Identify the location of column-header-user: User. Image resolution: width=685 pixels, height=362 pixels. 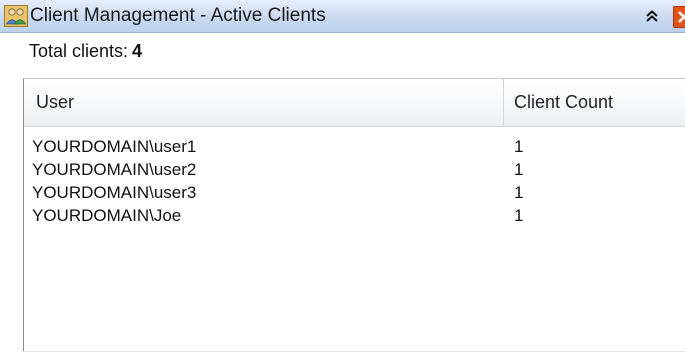
(264, 102).